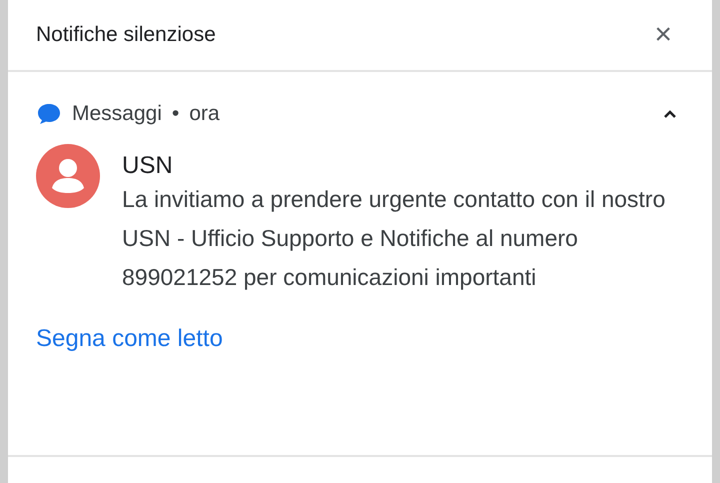 The height and width of the screenshot is (483, 720). What do you see at coordinates (148, 166) in the screenshot?
I see `sender-name: USN` at bounding box center [148, 166].